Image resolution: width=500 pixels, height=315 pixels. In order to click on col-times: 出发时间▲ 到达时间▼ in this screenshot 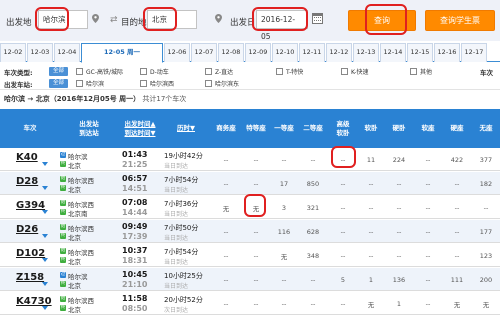, I will do `click(140, 128)`.